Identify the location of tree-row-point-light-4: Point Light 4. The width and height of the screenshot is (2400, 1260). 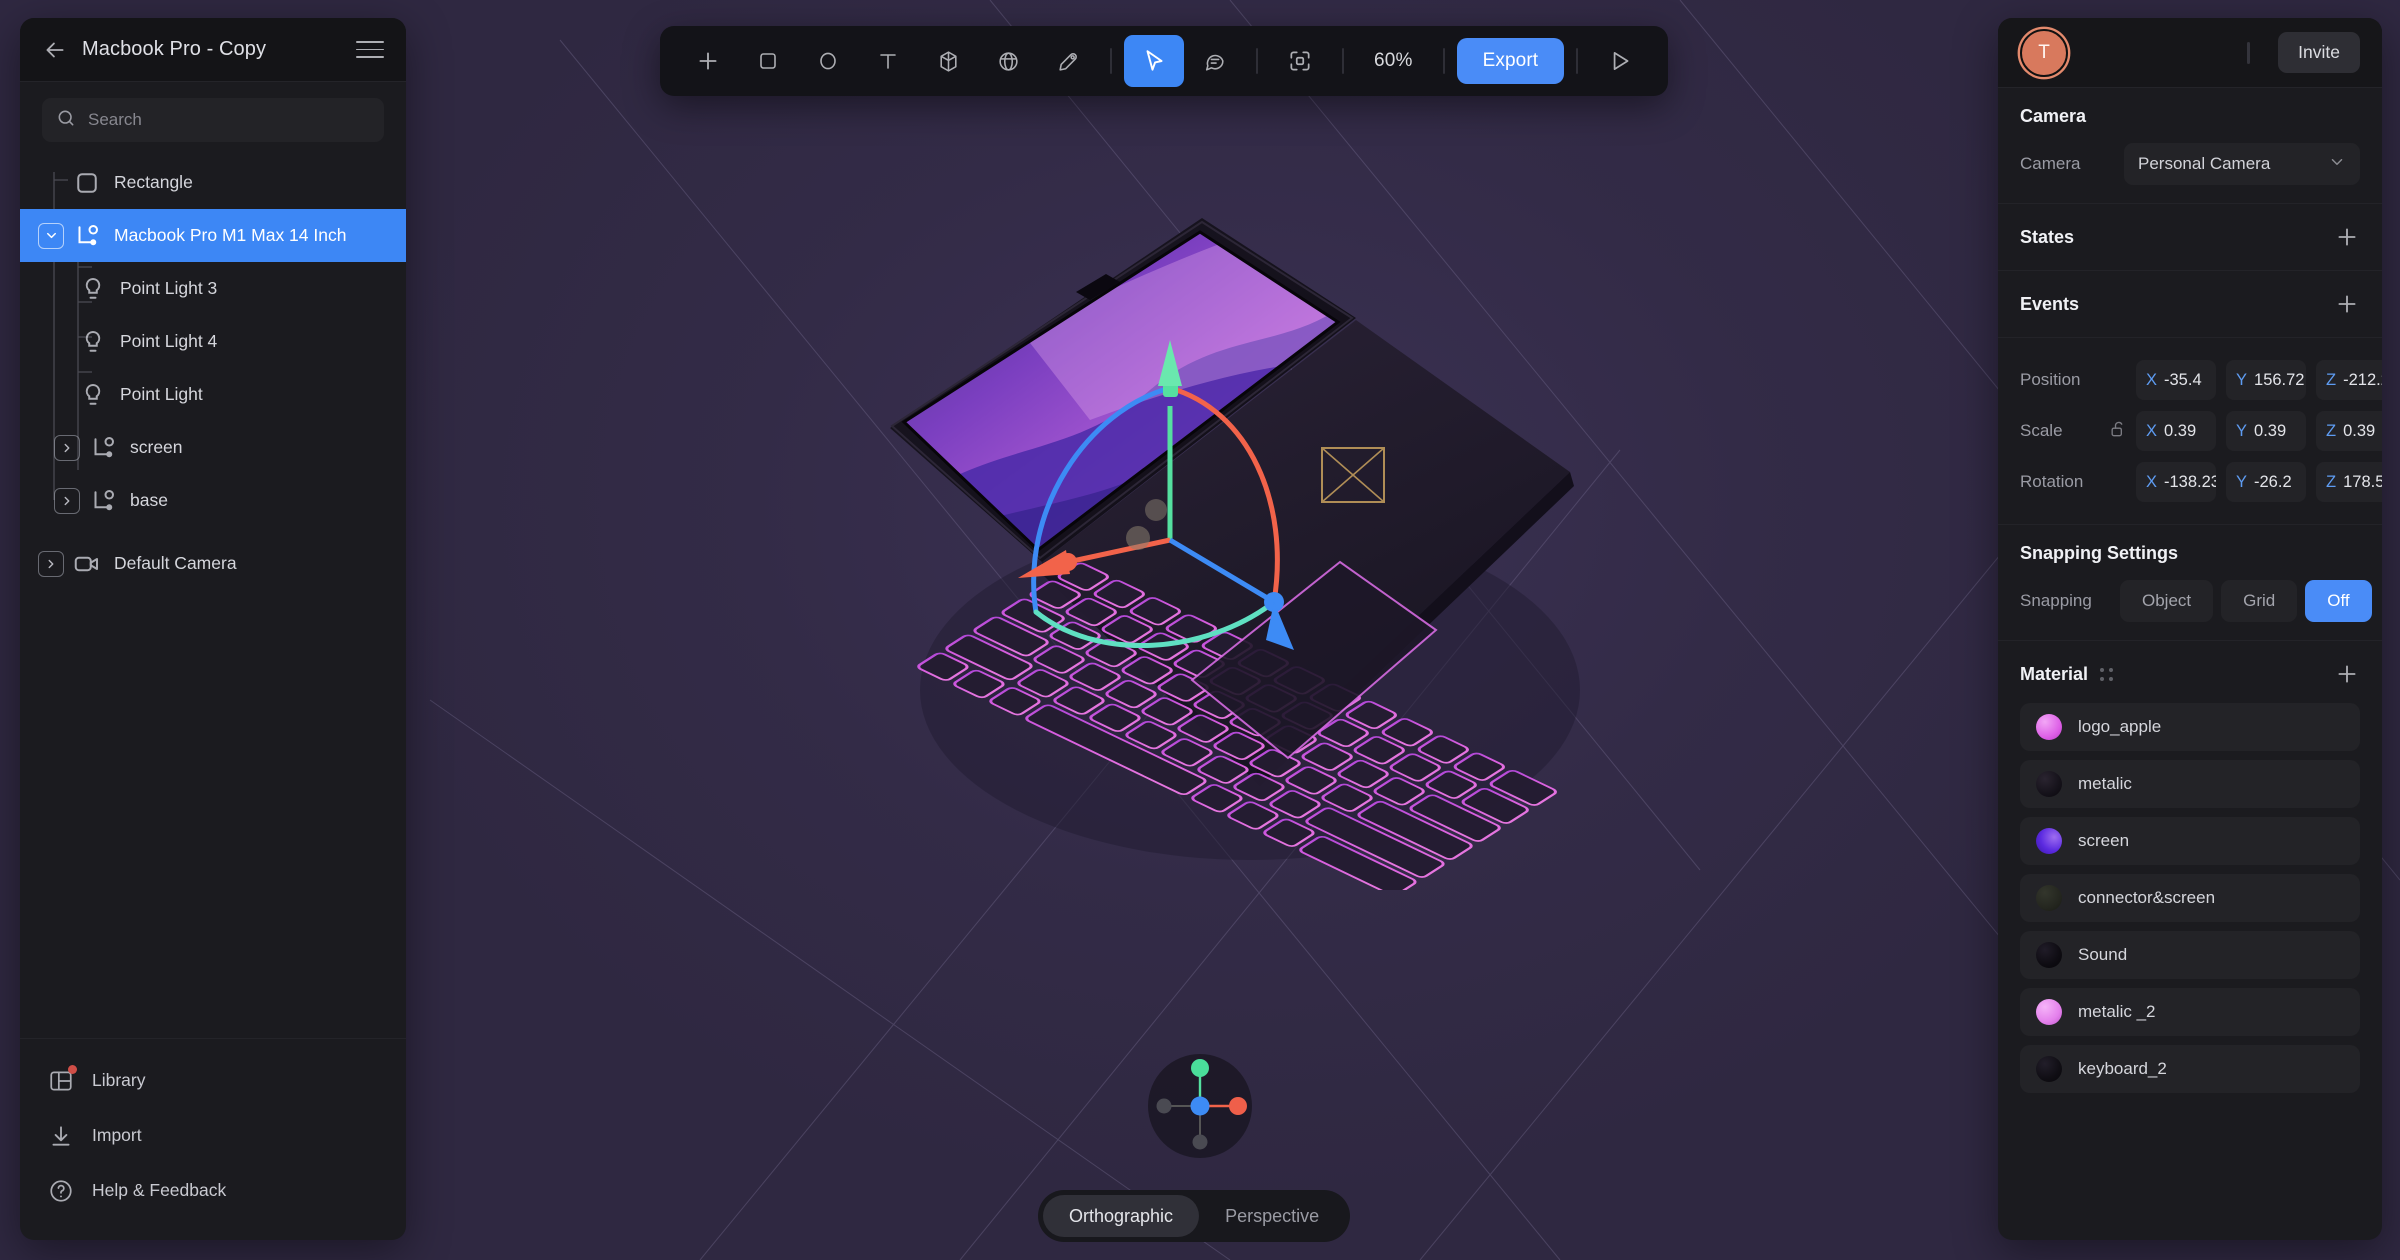
(213, 341).